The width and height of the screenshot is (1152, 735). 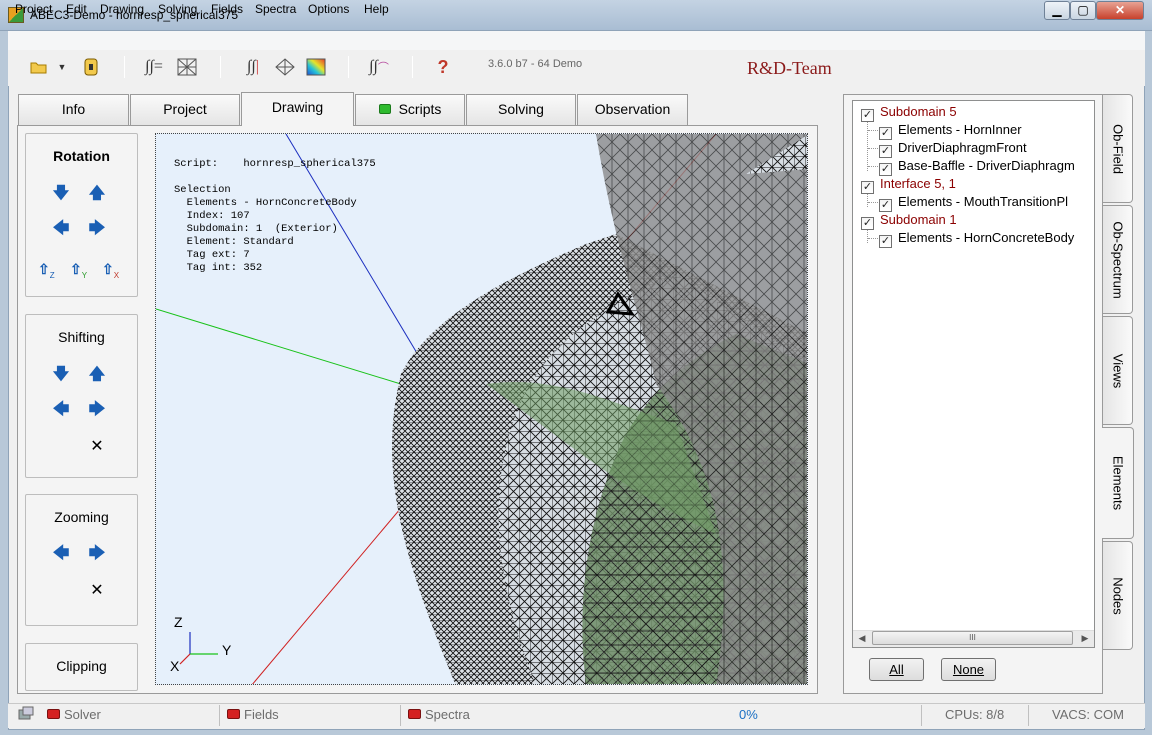 What do you see at coordinates (97, 447) in the screenshot?
I see `shift-reset-icon: ✕` at bounding box center [97, 447].